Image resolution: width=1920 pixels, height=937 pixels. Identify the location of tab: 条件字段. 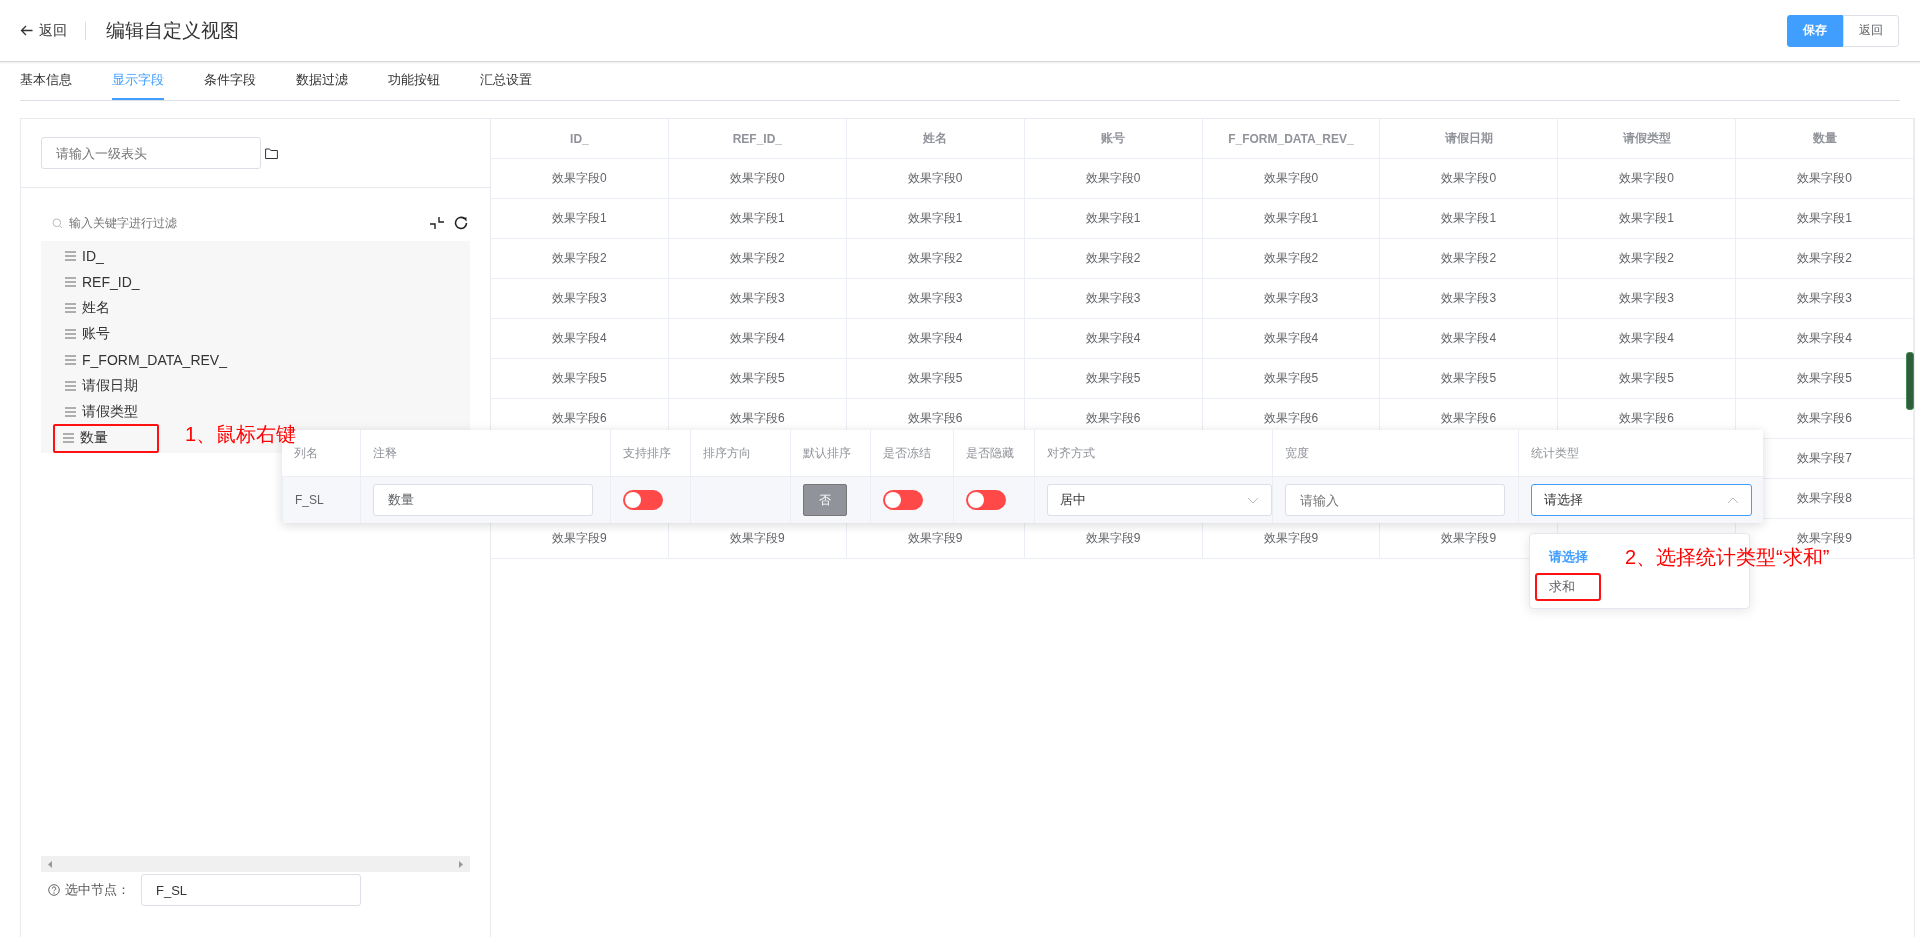
(230, 81).